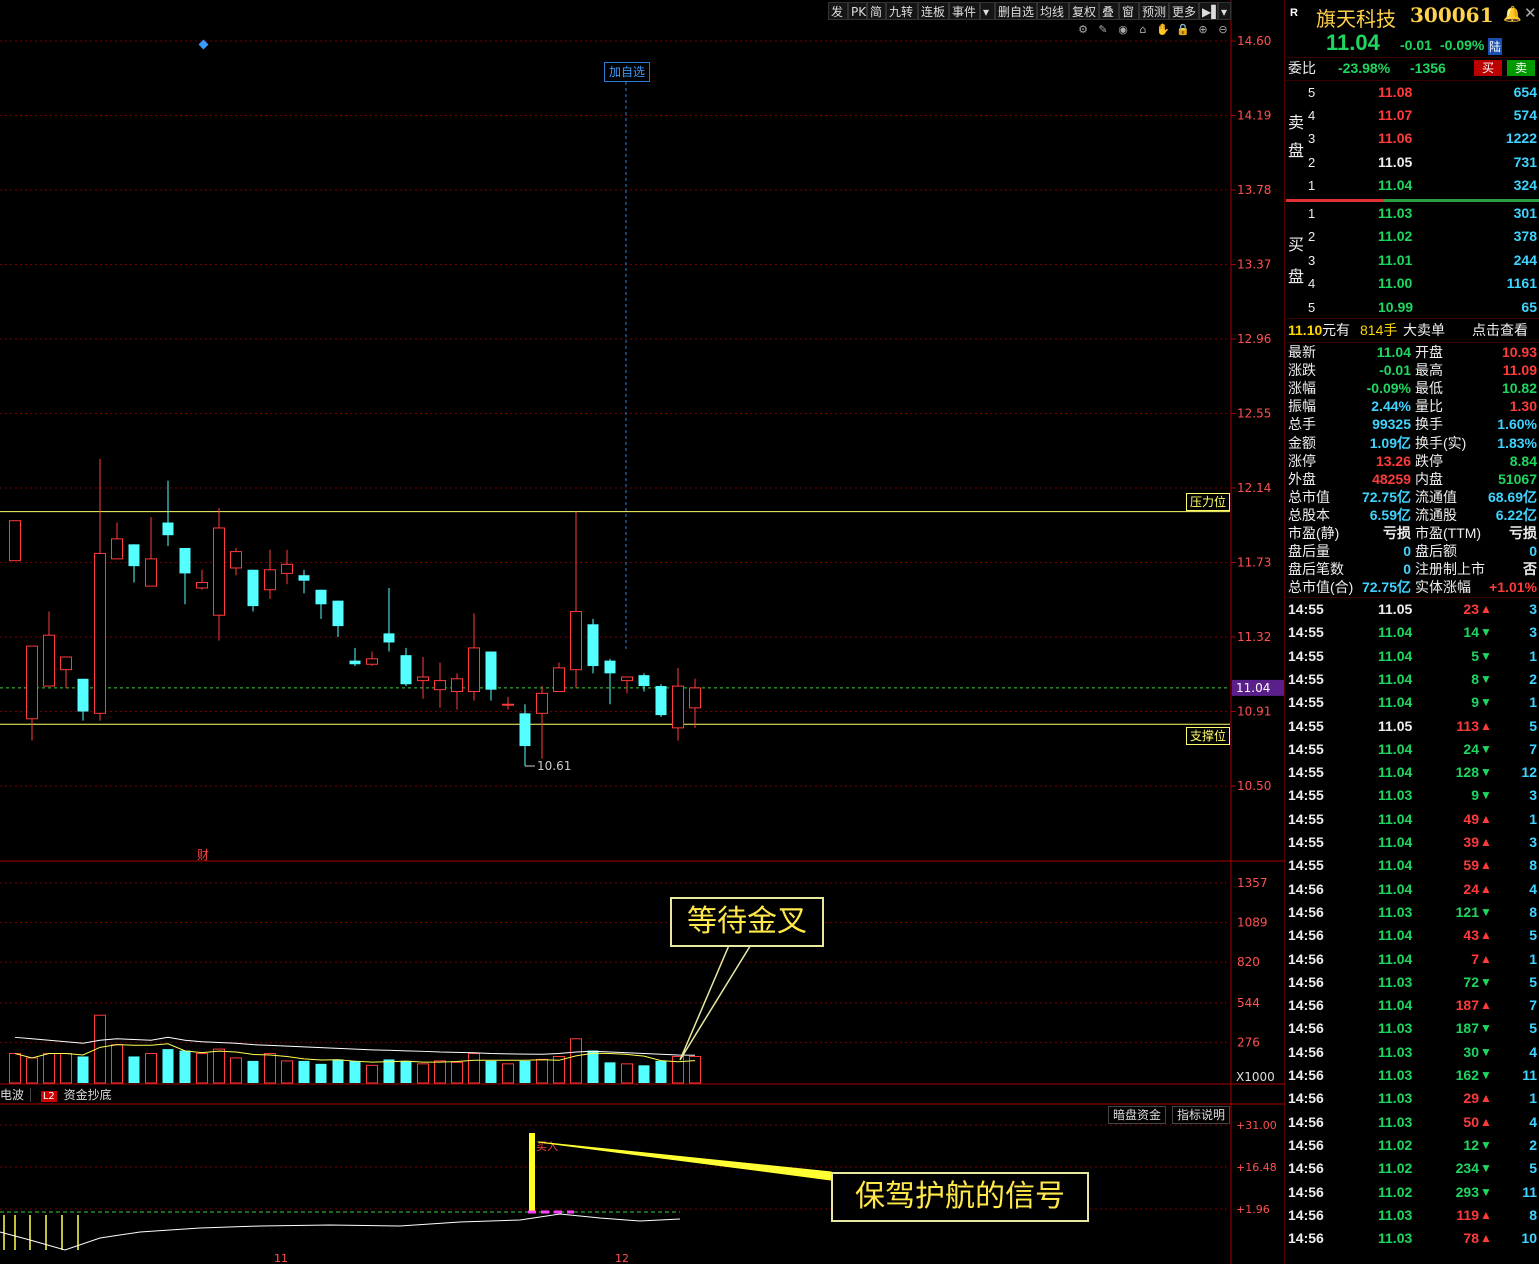  I want to click on toolbar-button: 均线, so click(1053, 11).